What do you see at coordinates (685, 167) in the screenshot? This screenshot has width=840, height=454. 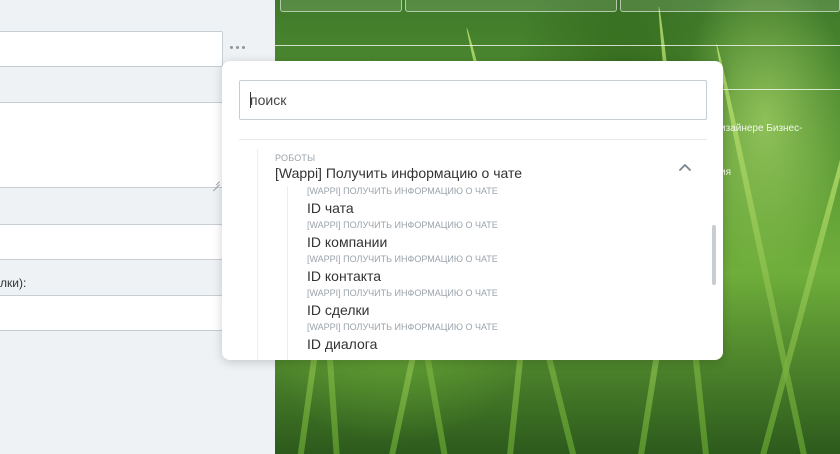 I see `chevron-up-icon` at bounding box center [685, 167].